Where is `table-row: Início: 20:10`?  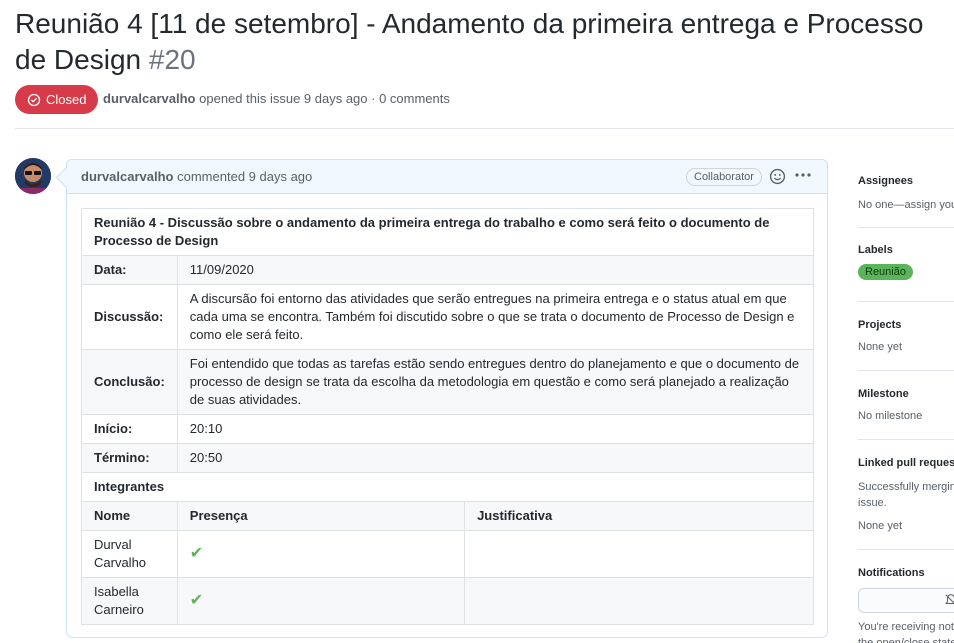 table-row: Início: 20:10 is located at coordinates (448, 429).